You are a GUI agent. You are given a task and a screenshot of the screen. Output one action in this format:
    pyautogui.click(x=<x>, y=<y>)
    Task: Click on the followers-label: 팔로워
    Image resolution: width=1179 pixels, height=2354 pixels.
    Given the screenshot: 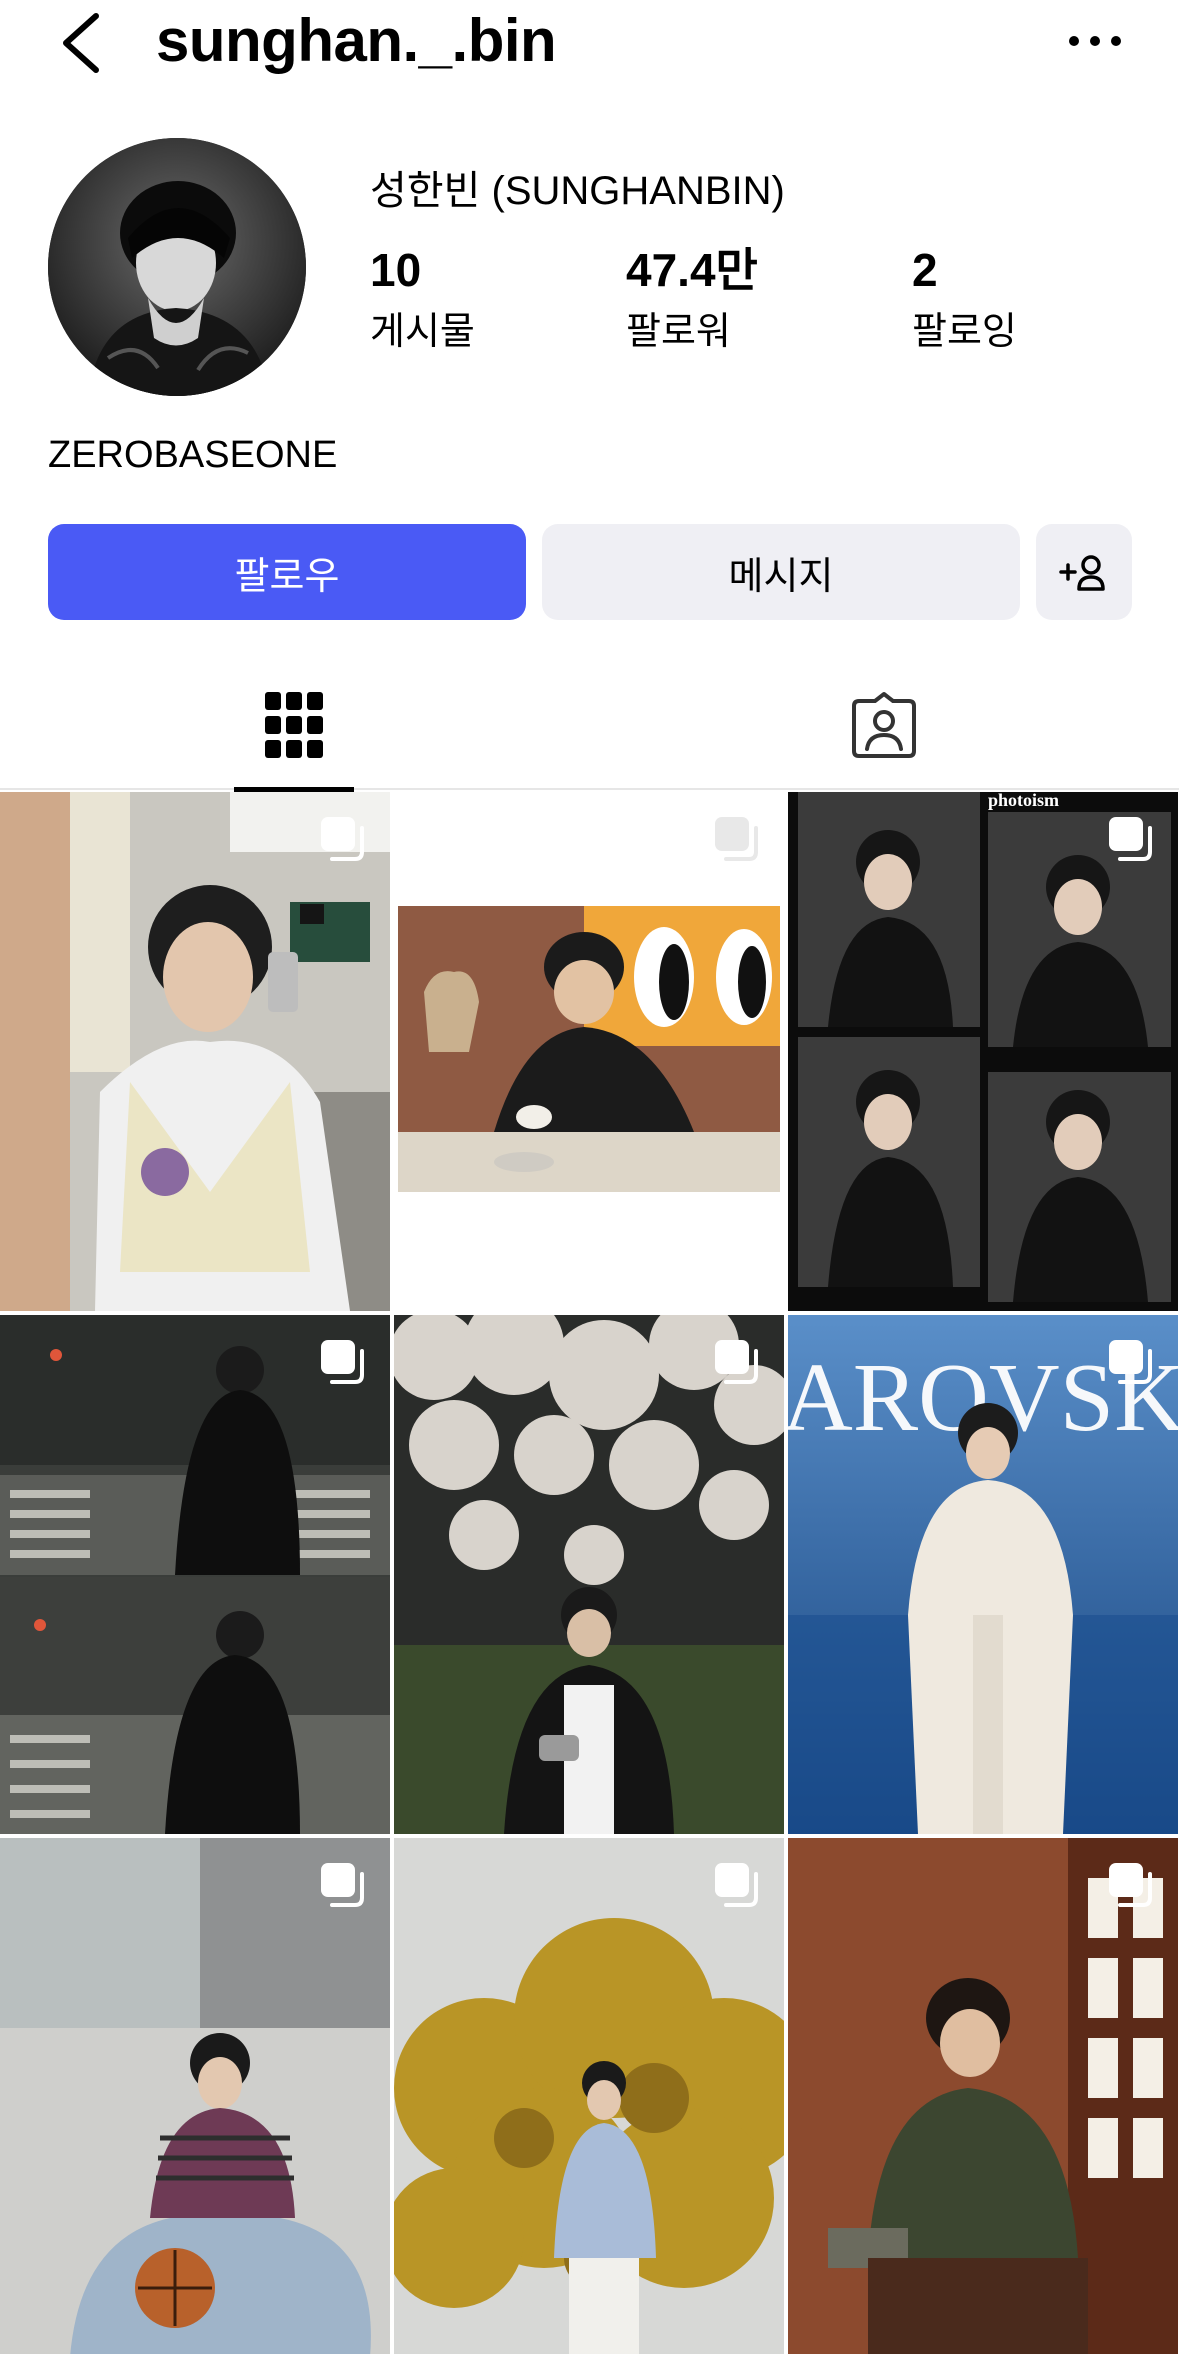 What is the action you would take?
    pyautogui.click(x=678, y=332)
    